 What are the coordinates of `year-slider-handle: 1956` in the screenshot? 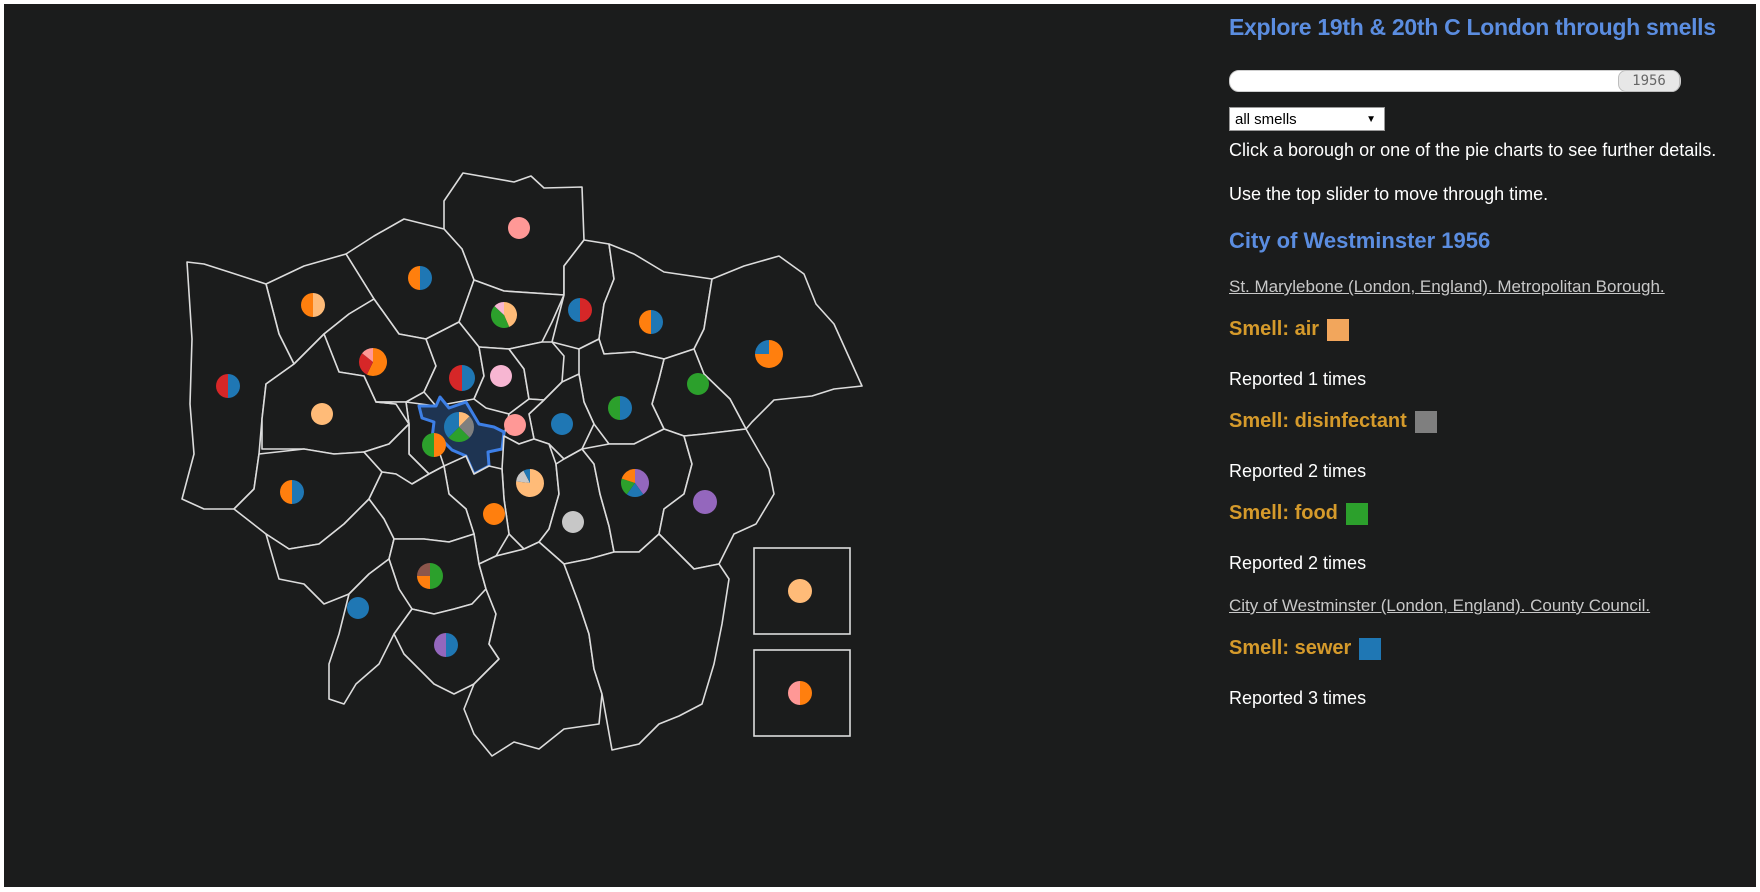 It's located at (1649, 81).